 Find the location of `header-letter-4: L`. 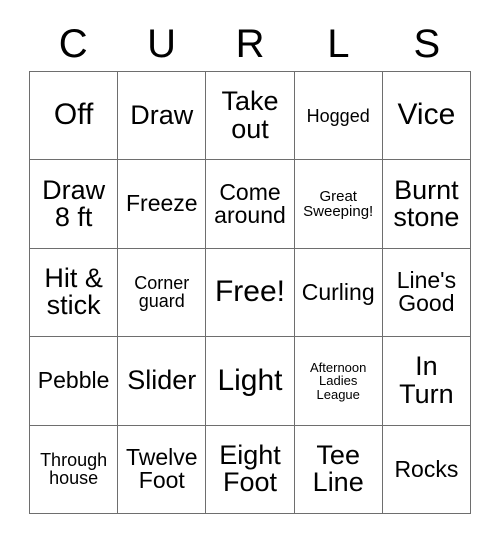

header-letter-4: L is located at coordinates (338, 44).